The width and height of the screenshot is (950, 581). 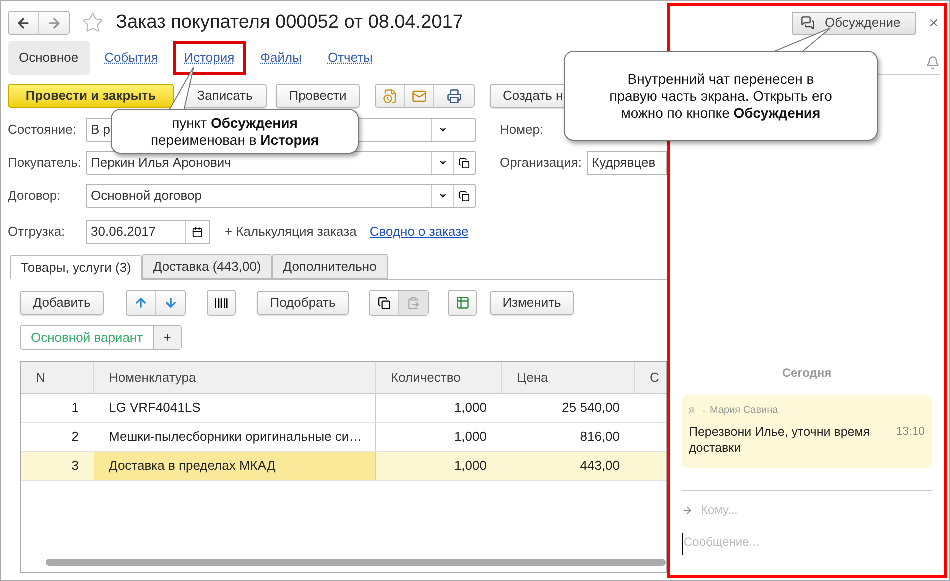 I want to click on section-link: Отчеты, so click(x=350, y=58).